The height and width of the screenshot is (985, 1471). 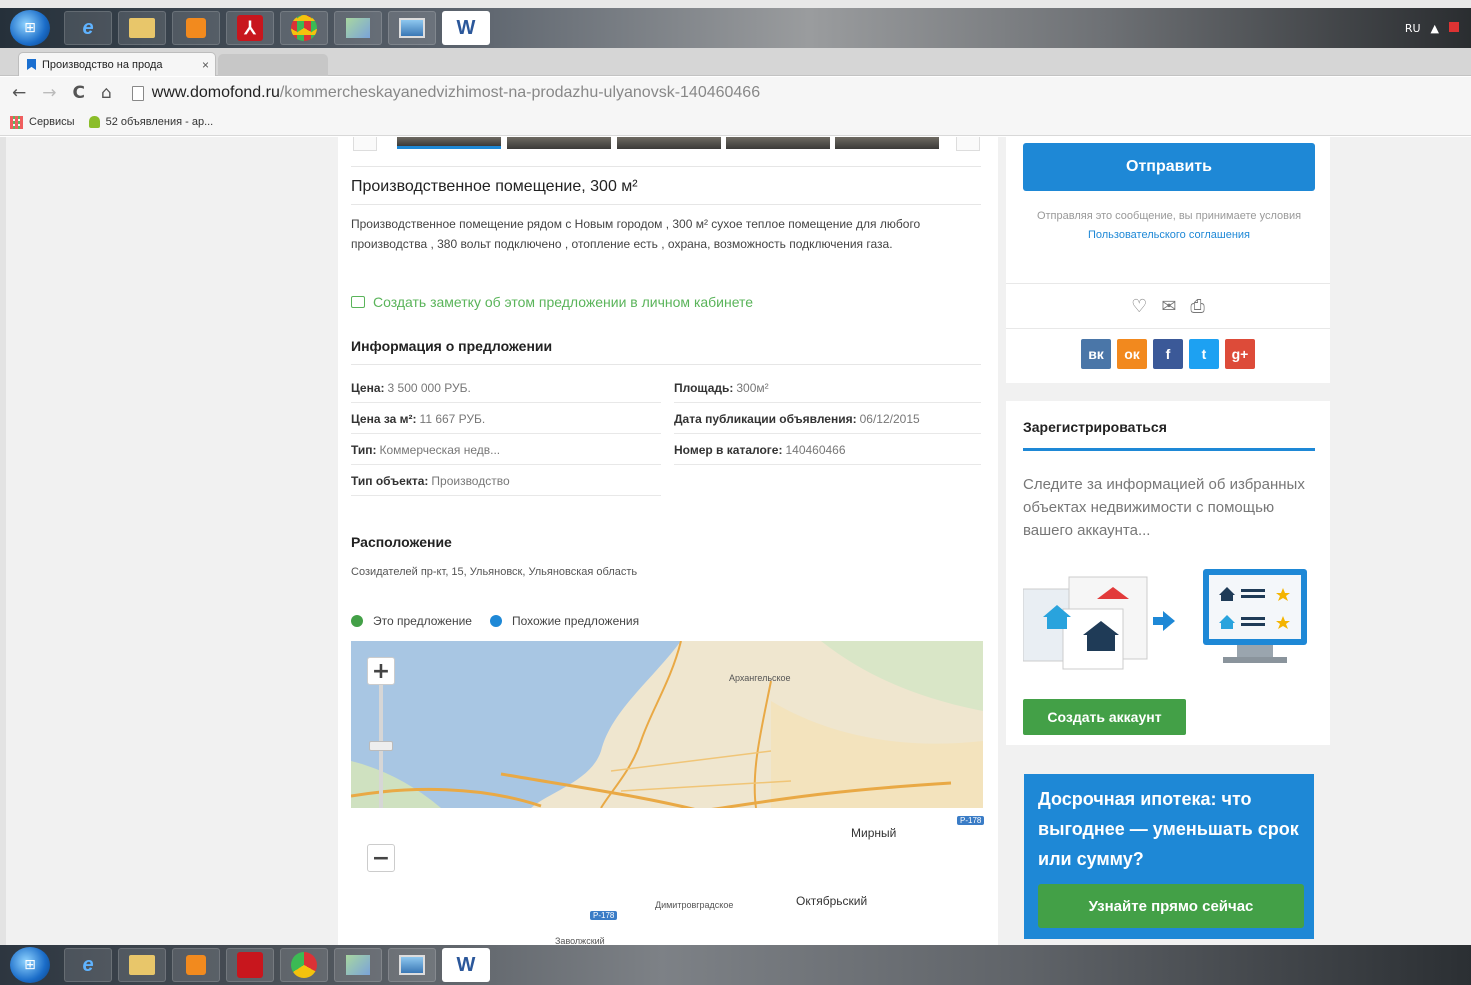 What do you see at coordinates (765, 418) in the screenshot?
I see `info-label: Дата публикации объявления:` at bounding box center [765, 418].